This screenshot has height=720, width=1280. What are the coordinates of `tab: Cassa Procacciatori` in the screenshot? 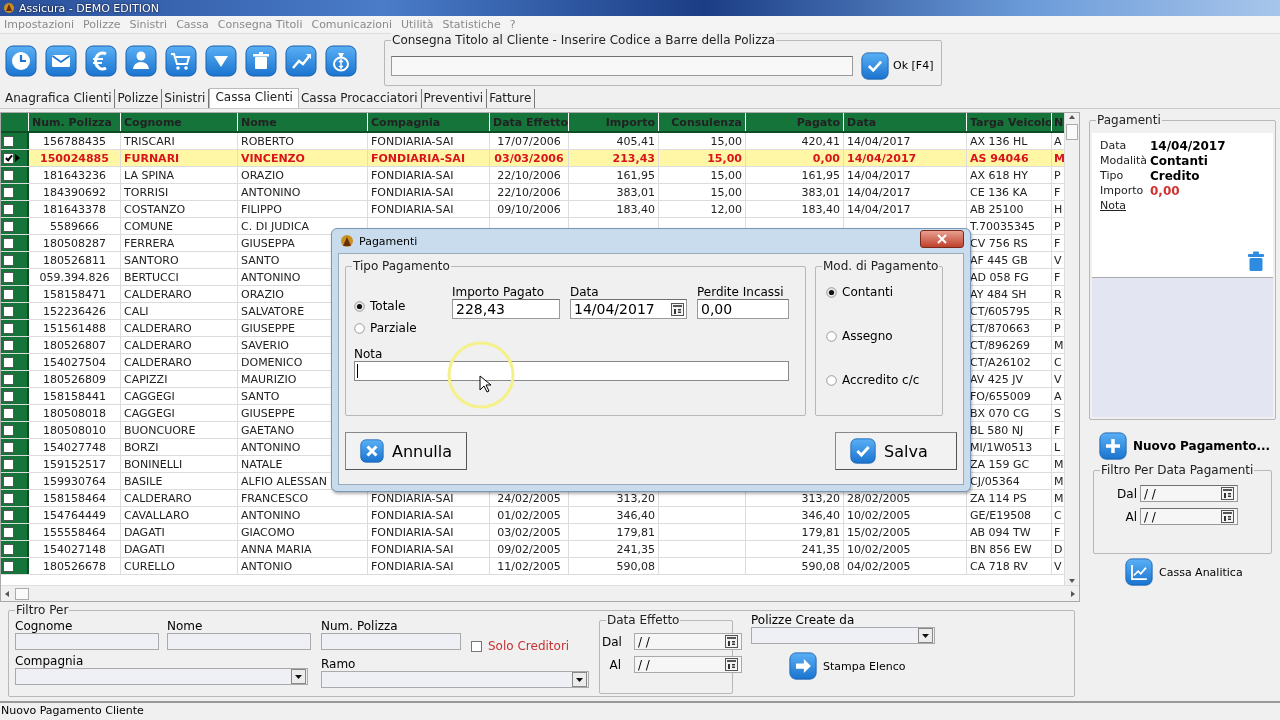 It's located at (360, 99).